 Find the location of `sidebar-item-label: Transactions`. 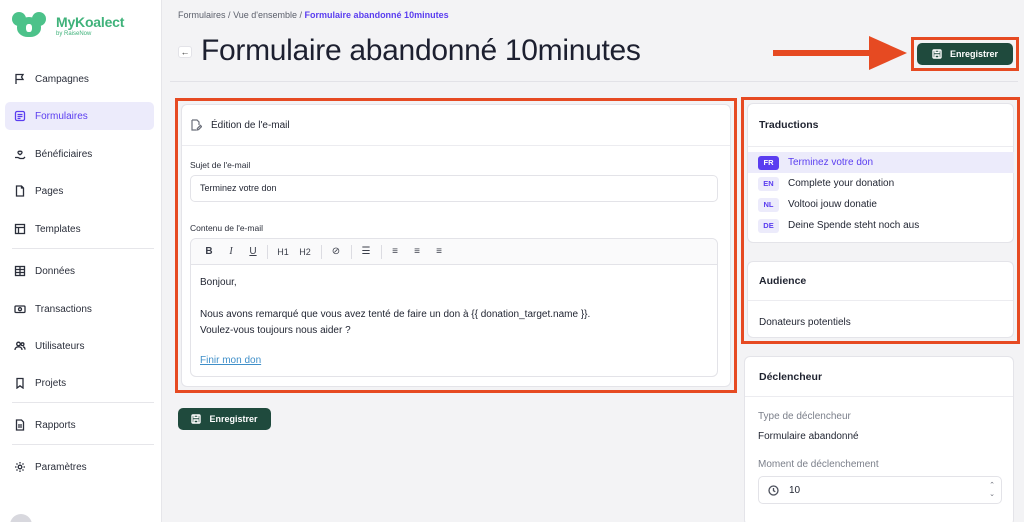

sidebar-item-label: Transactions is located at coordinates (63, 309).